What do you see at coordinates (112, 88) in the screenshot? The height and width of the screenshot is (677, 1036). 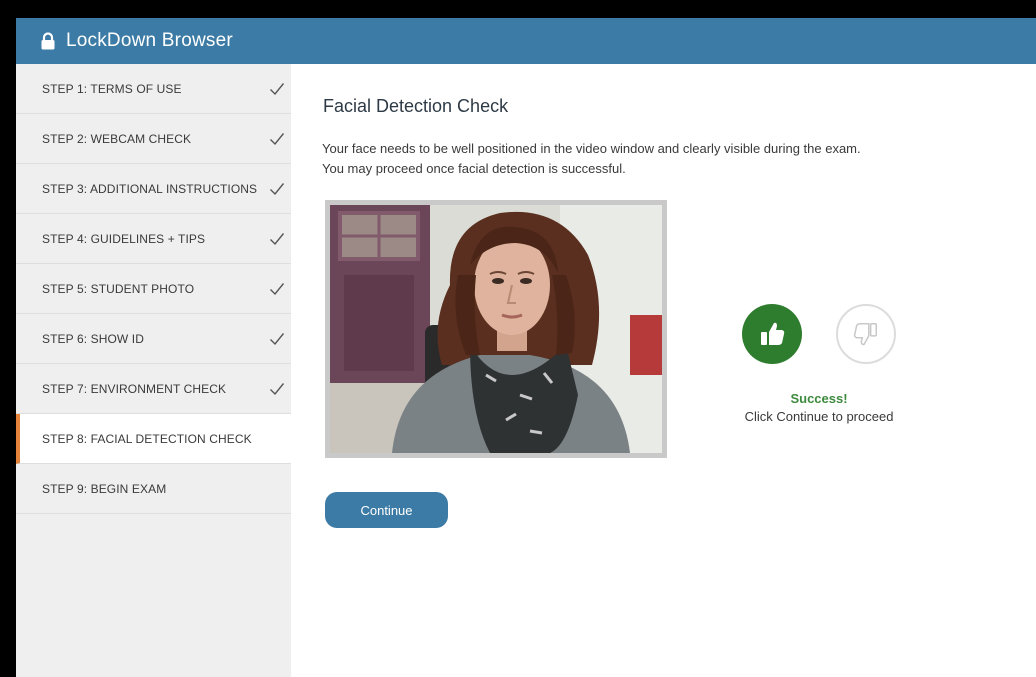 I see `step-label: STEP 1: TERMS OF USE` at bounding box center [112, 88].